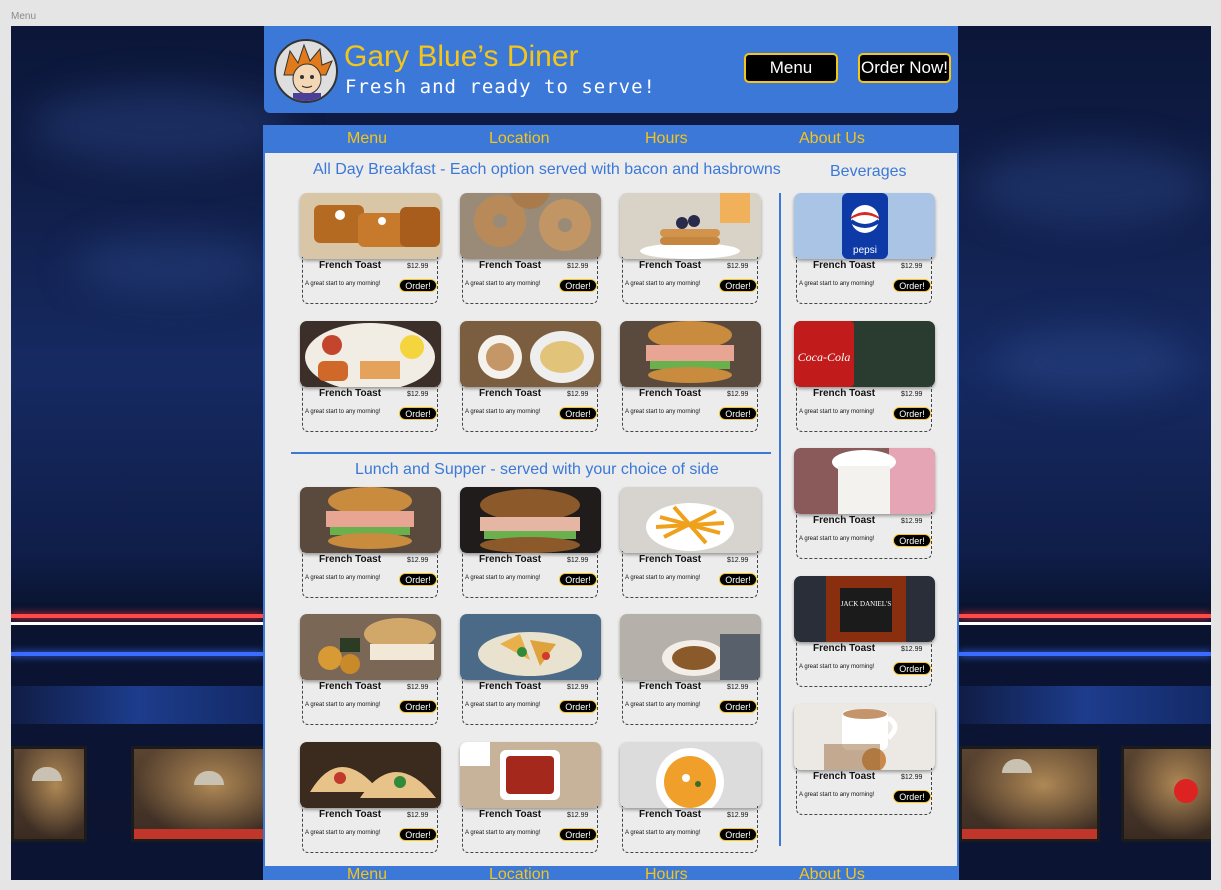 Image resolution: width=1221 pixels, height=890 pixels. Describe the element at coordinates (791, 68) in the screenshot. I see `menu-button: Menu` at that location.